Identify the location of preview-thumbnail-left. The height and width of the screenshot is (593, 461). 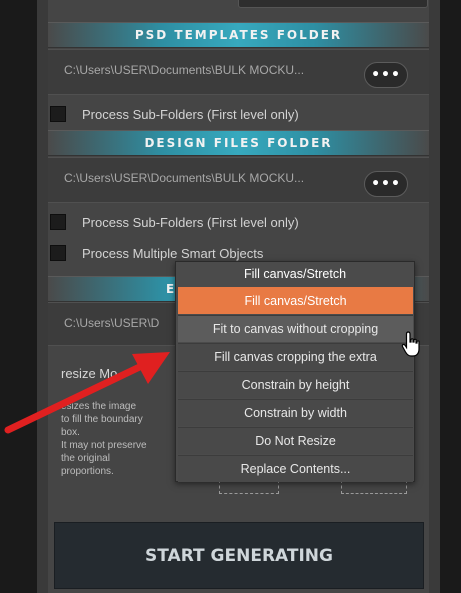
(249, 487).